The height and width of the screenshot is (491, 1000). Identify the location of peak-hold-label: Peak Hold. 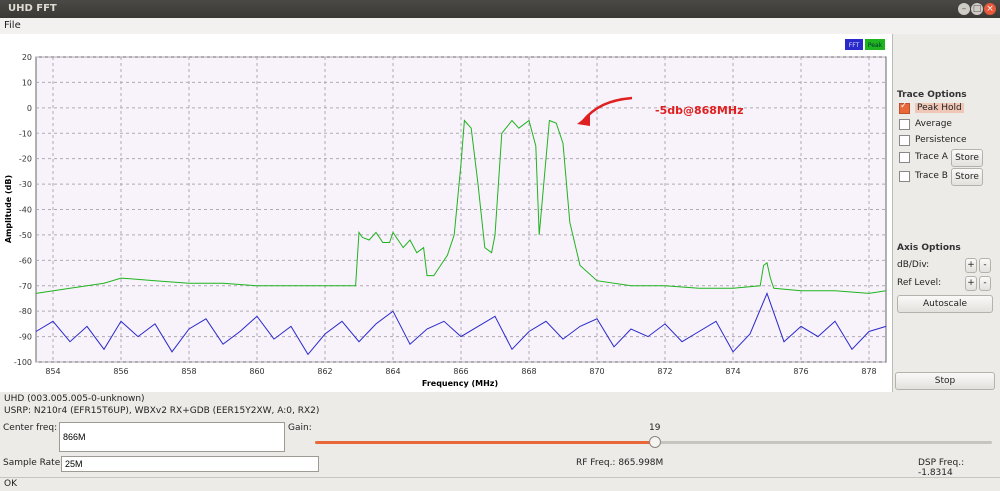
(939, 108).